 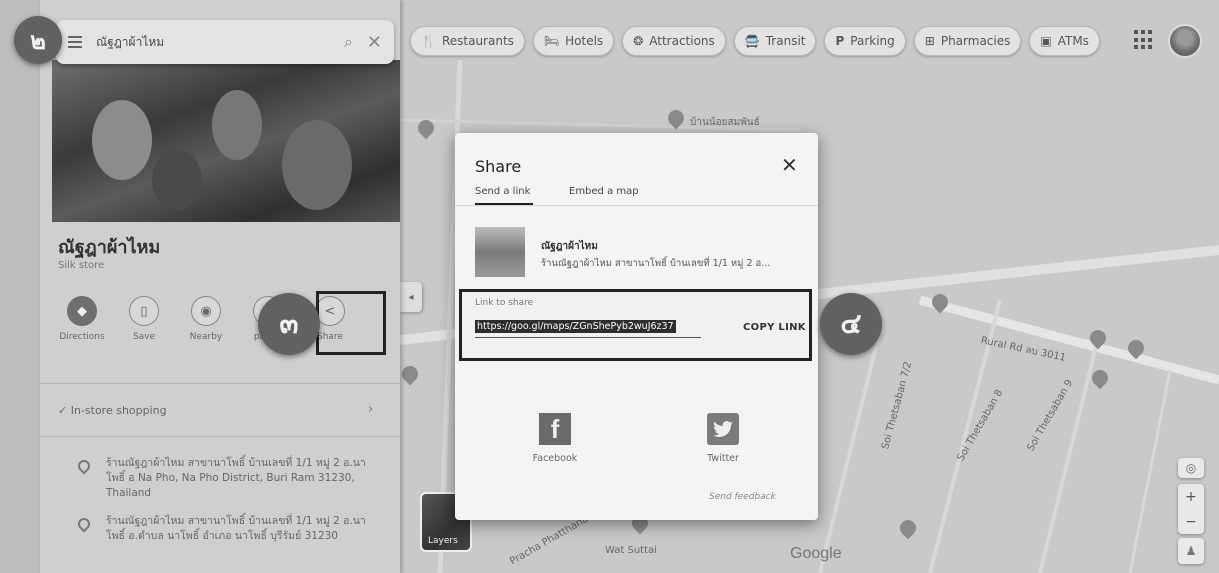 What do you see at coordinates (975, 41) in the screenshot?
I see `chip-label: Pharmacies` at bounding box center [975, 41].